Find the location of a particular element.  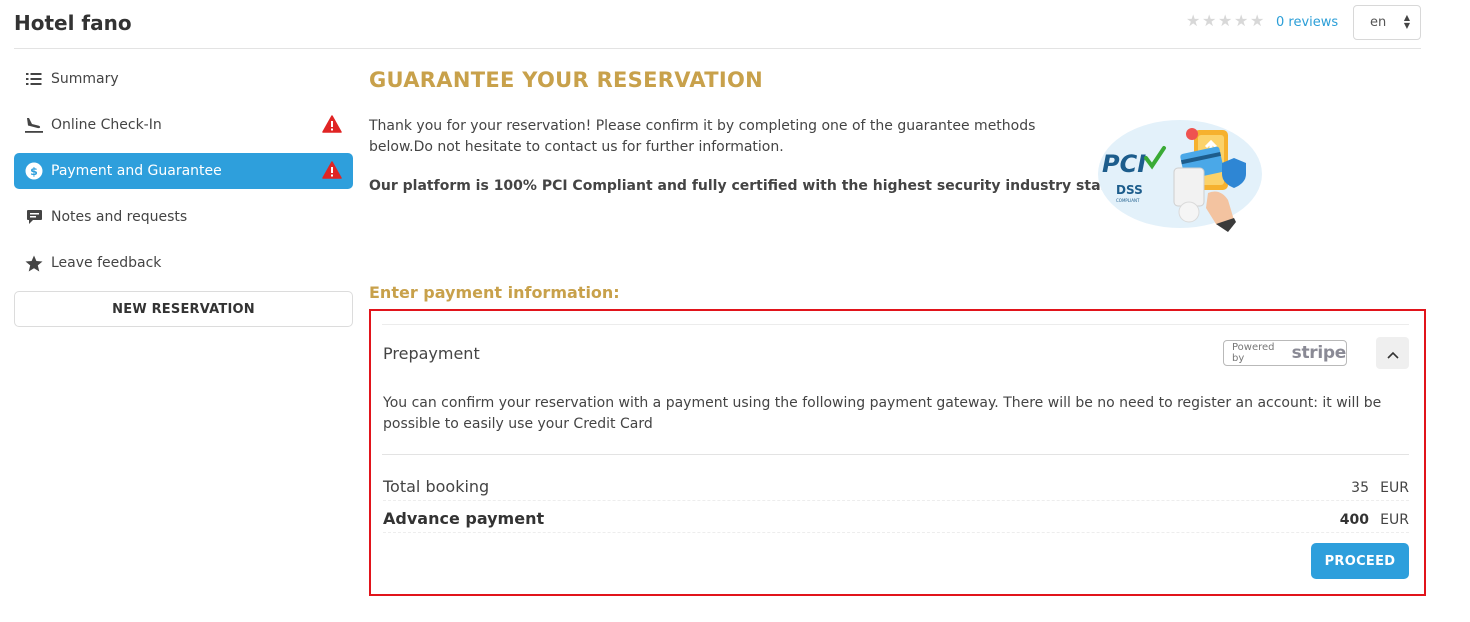

sidebar-item-online-check-in: Online Check-In is located at coordinates (183, 125).